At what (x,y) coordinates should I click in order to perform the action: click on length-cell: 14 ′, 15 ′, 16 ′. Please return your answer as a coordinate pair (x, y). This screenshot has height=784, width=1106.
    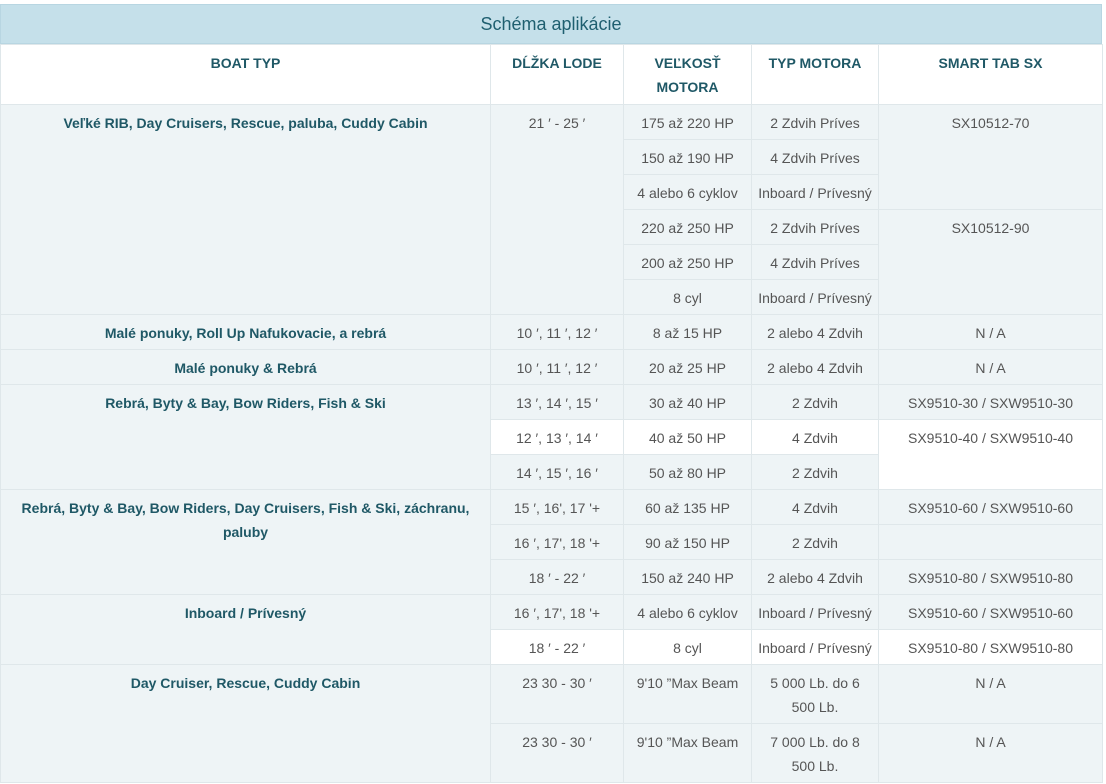
    Looking at the image, I should click on (557, 472).